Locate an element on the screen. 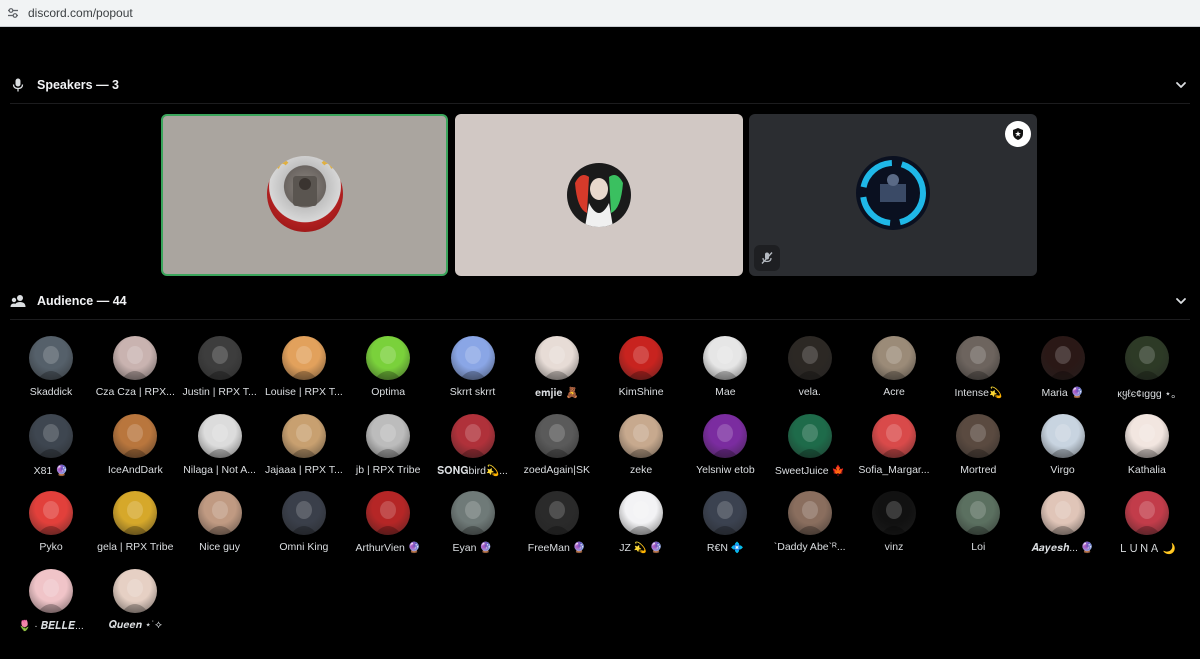 The image size is (1200, 659). address-url: discord.com/popout is located at coordinates (80, 13).